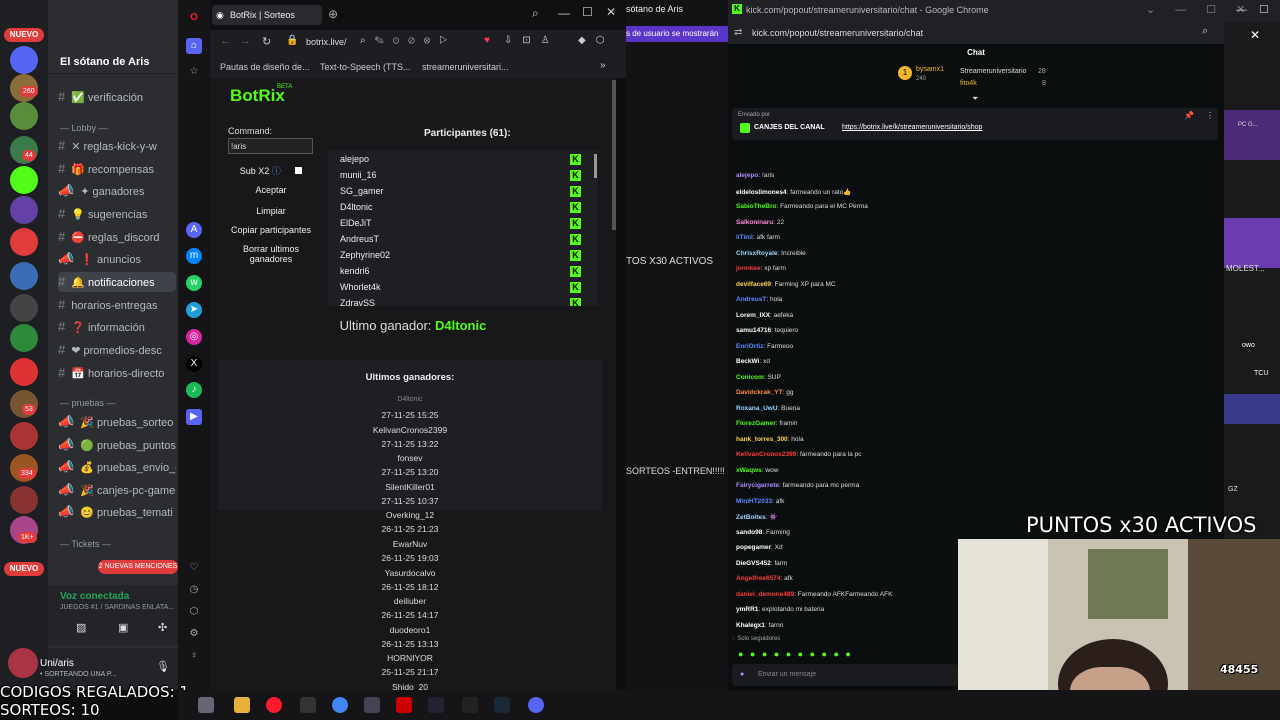 This screenshot has height=720, width=1280. I want to click on maximize-icon: ☐, so click(587, 12).